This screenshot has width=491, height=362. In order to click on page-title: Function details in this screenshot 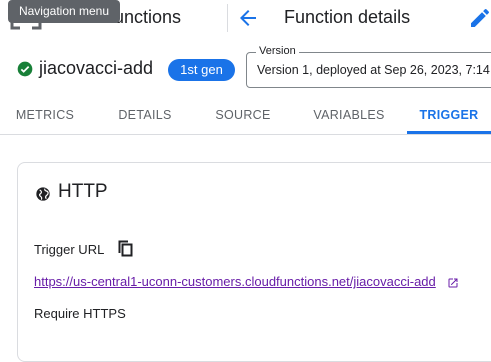, I will do `click(347, 17)`.